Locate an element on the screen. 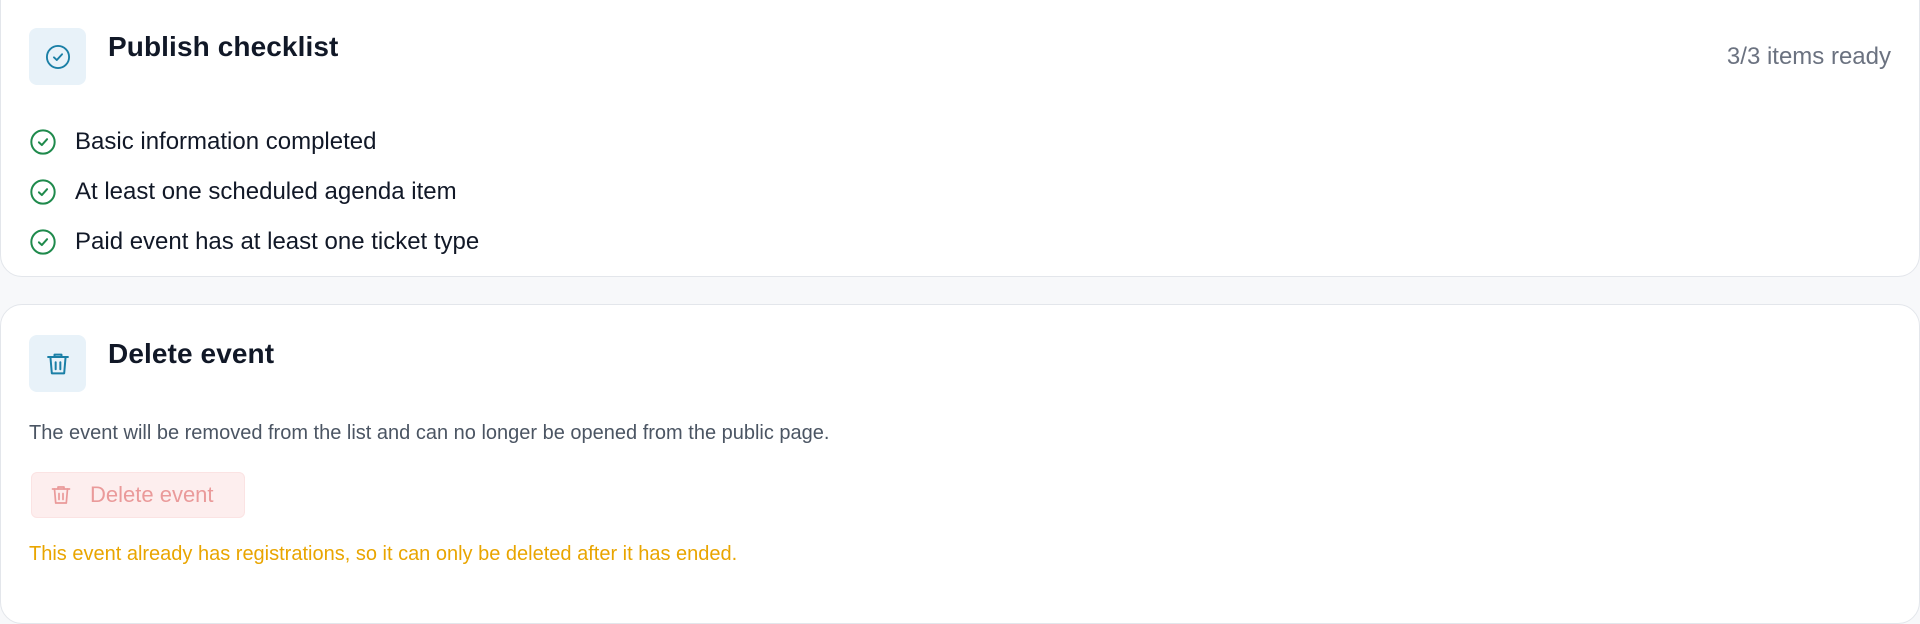  delete-event-button-label: Delete event is located at coordinates (152, 494).